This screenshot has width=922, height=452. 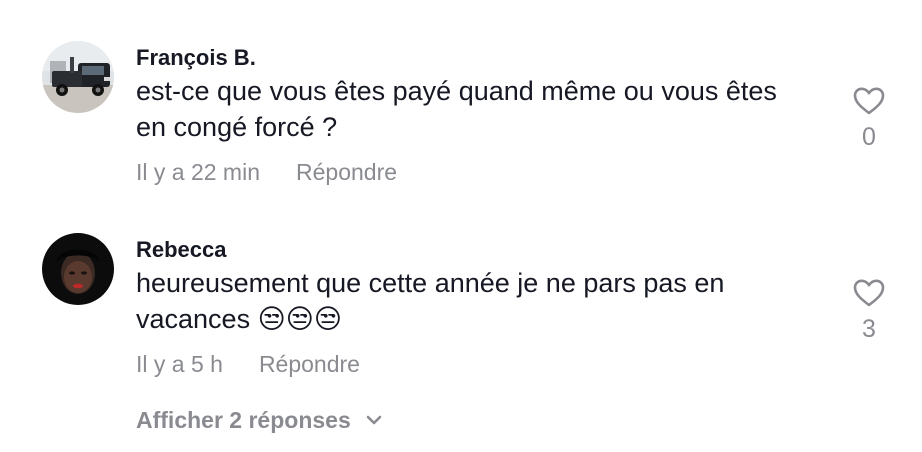 I want to click on show-replies-label: Afficher 2 réponses, so click(x=243, y=420).